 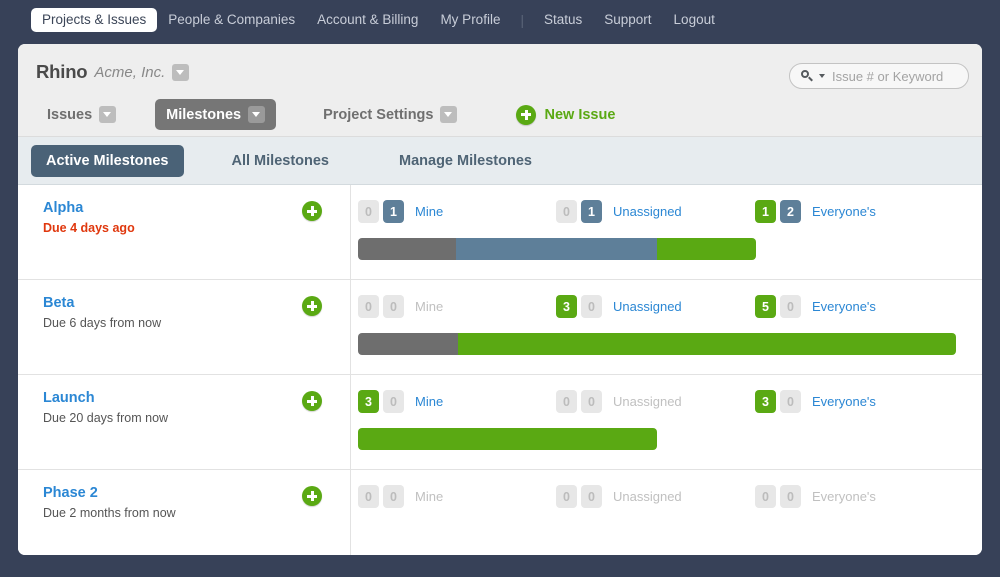 I want to click on milestone-stats: 0 1 Mine 0 1 Unassigned 1 2 Everyone's, so click(x=666, y=232).